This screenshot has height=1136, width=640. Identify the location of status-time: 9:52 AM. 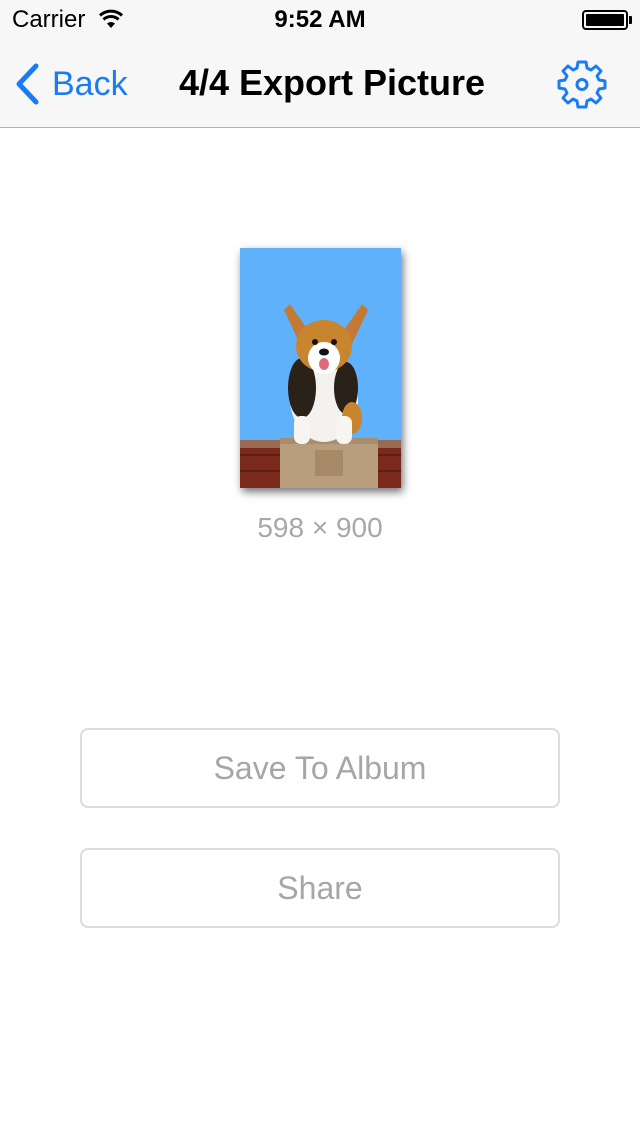
(320, 19).